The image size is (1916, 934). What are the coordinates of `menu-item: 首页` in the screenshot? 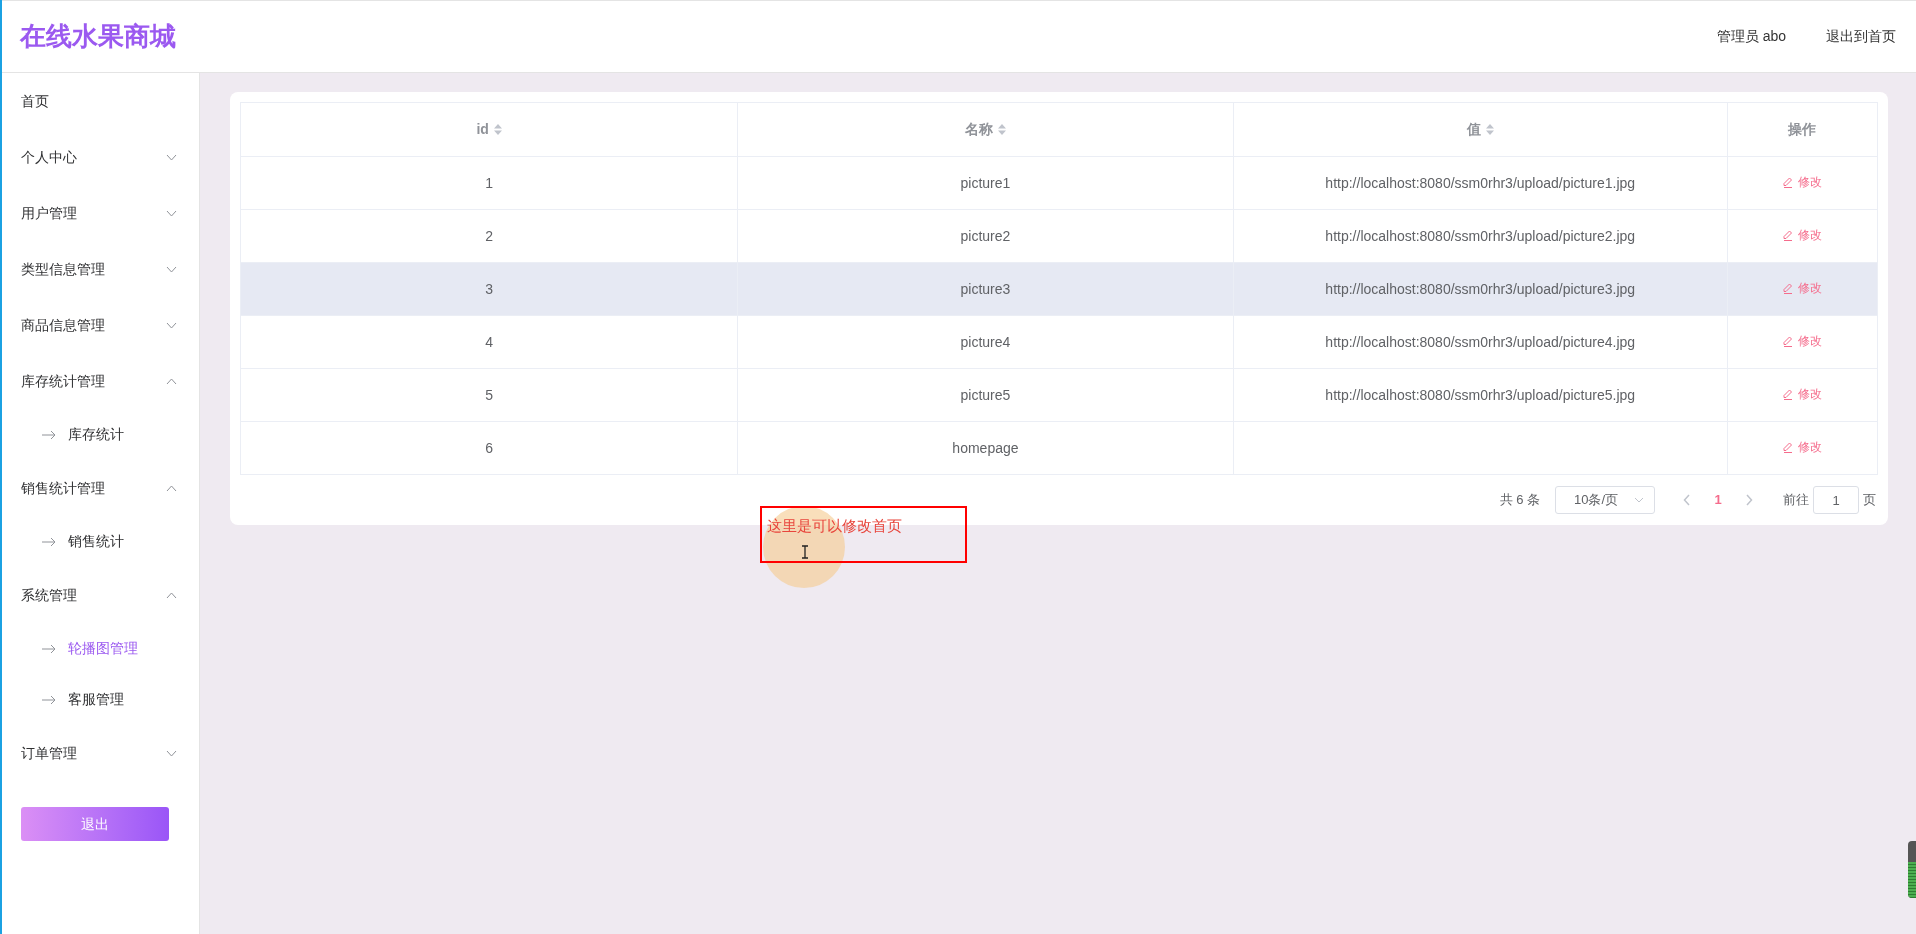 It's located at (100, 101).